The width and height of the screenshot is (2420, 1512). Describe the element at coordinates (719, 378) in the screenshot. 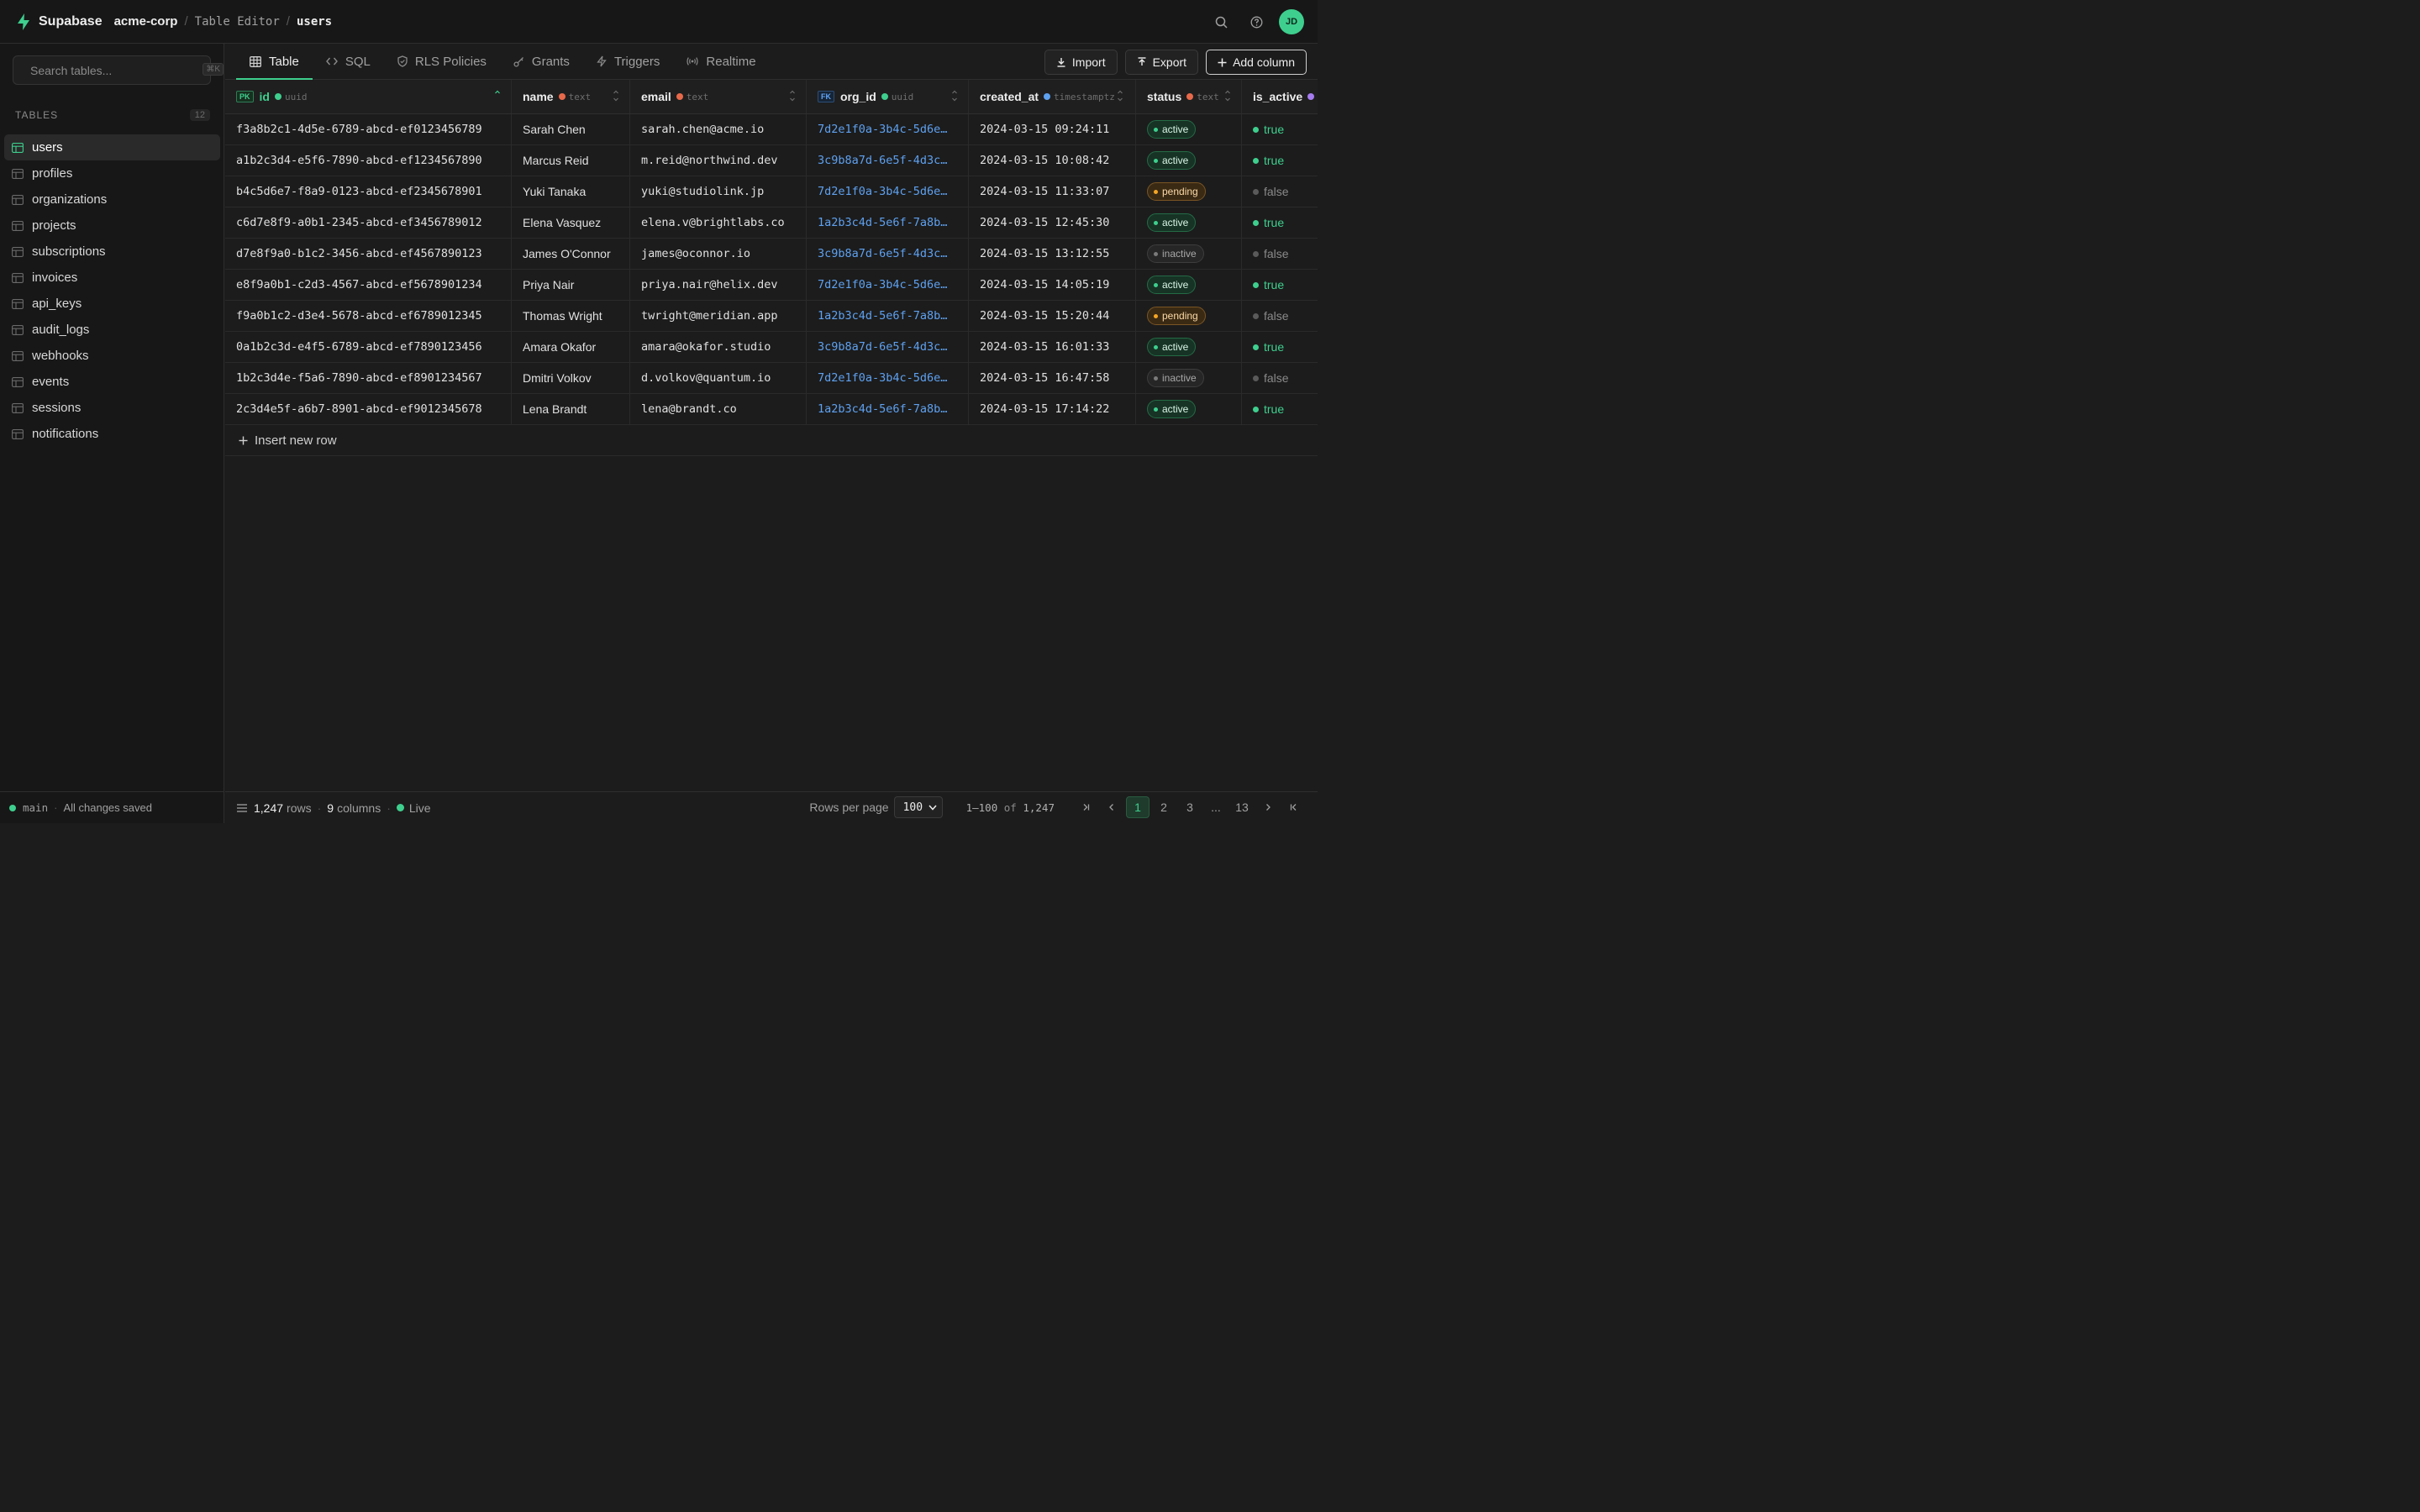

I see `cell-email: d.volkov@quantum.io` at that location.